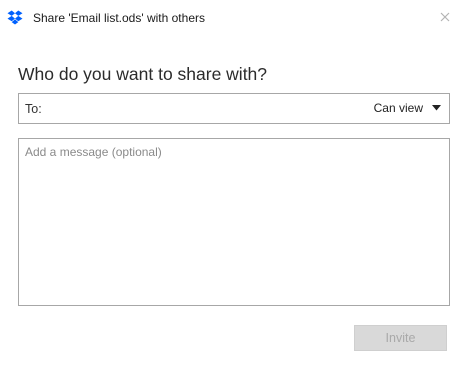  Describe the element at coordinates (33, 109) in the screenshot. I see `to-label: To:` at that location.